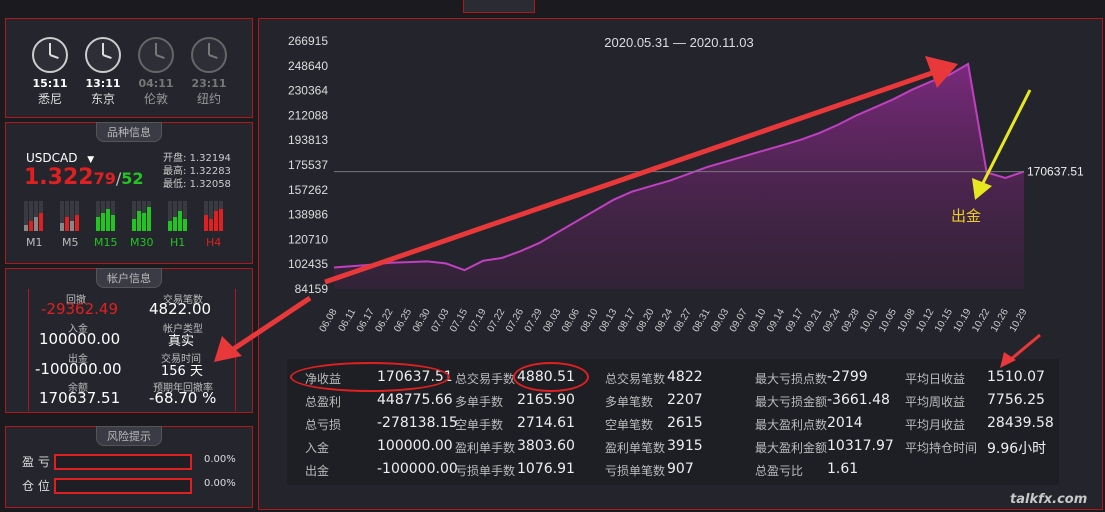  What do you see at coordinates (323, 402) in the screenshot?
I see `stat-label: 总盈利` at bounding box center [323, 402].